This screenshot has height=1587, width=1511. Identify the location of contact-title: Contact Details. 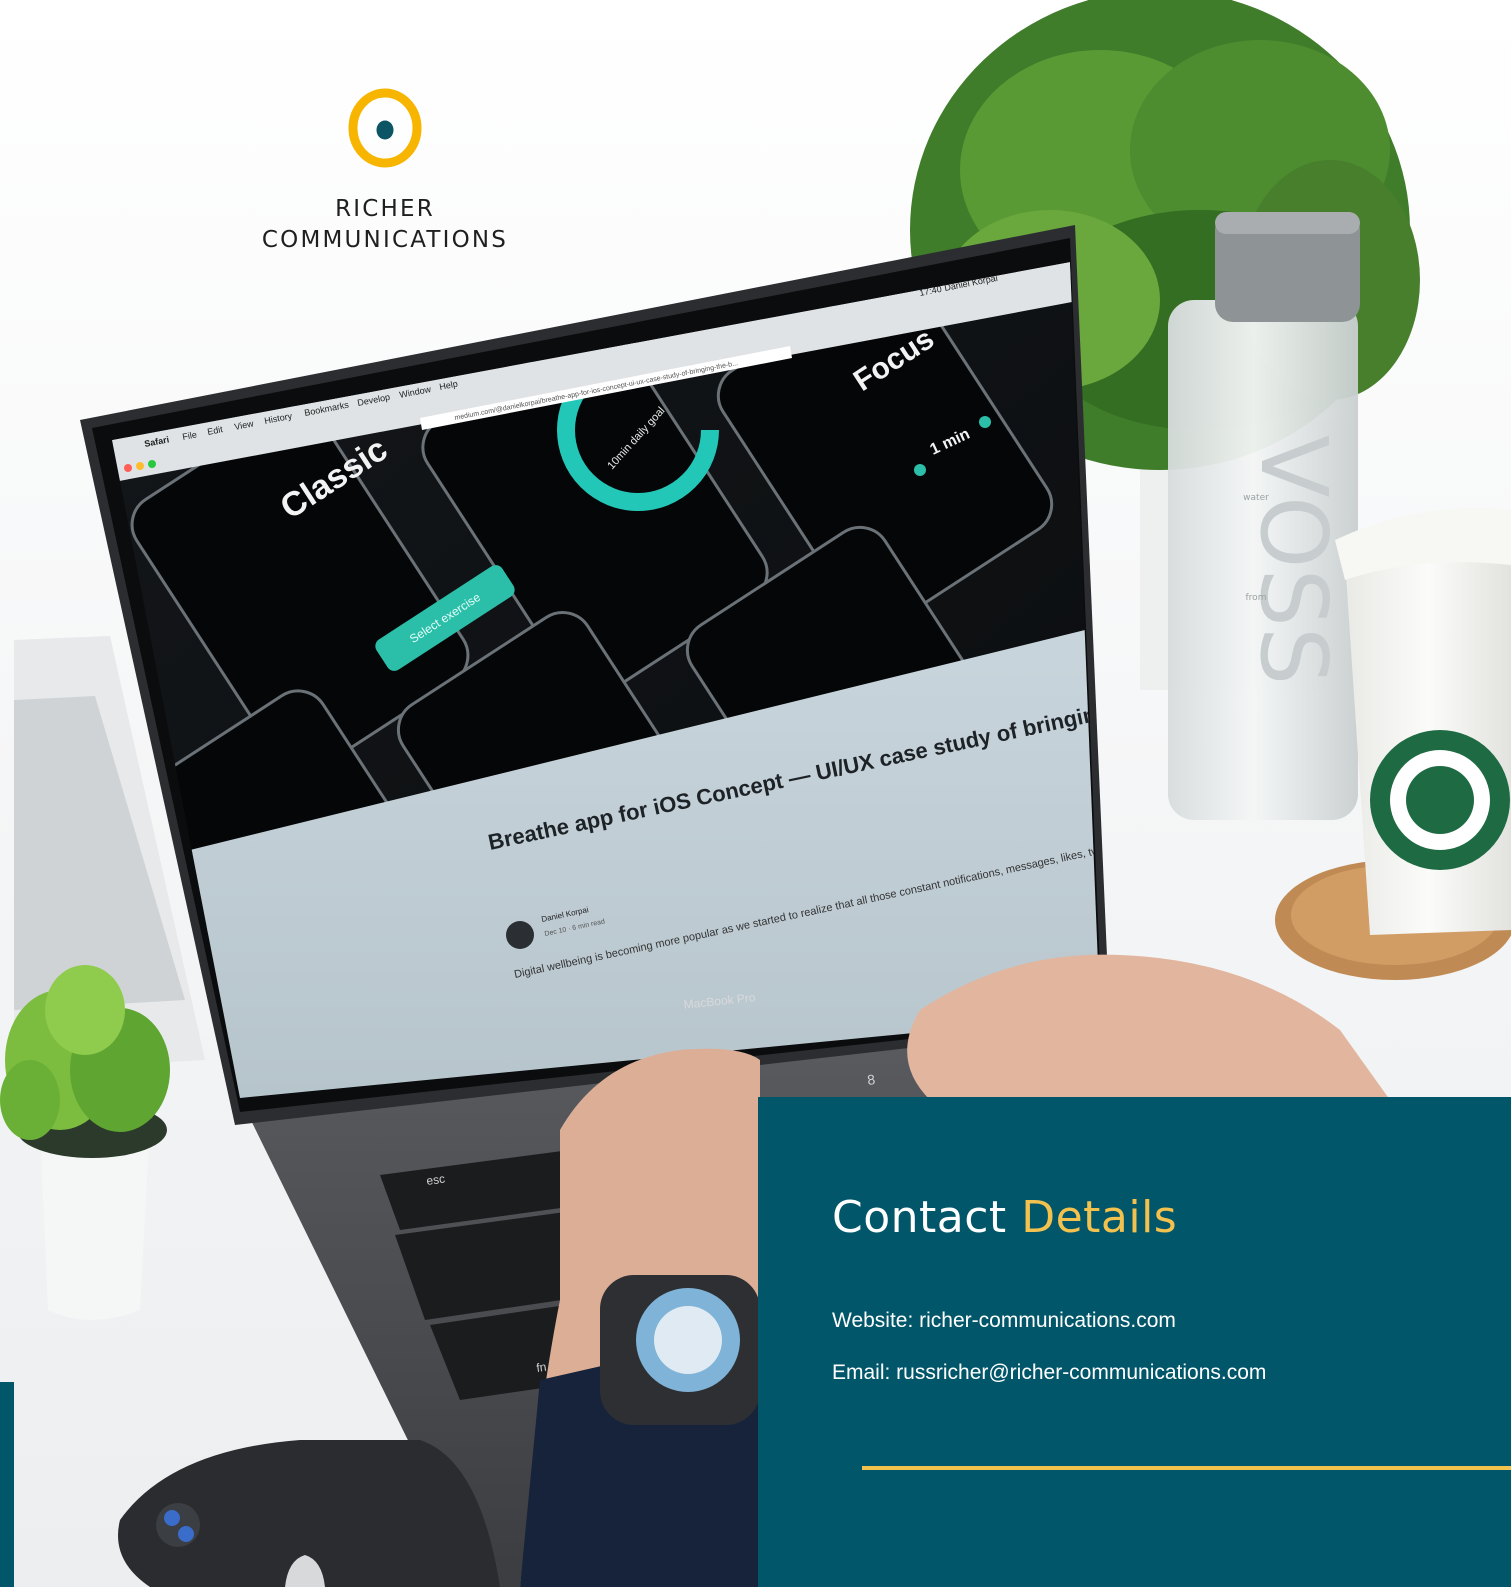
(1004, 1217).